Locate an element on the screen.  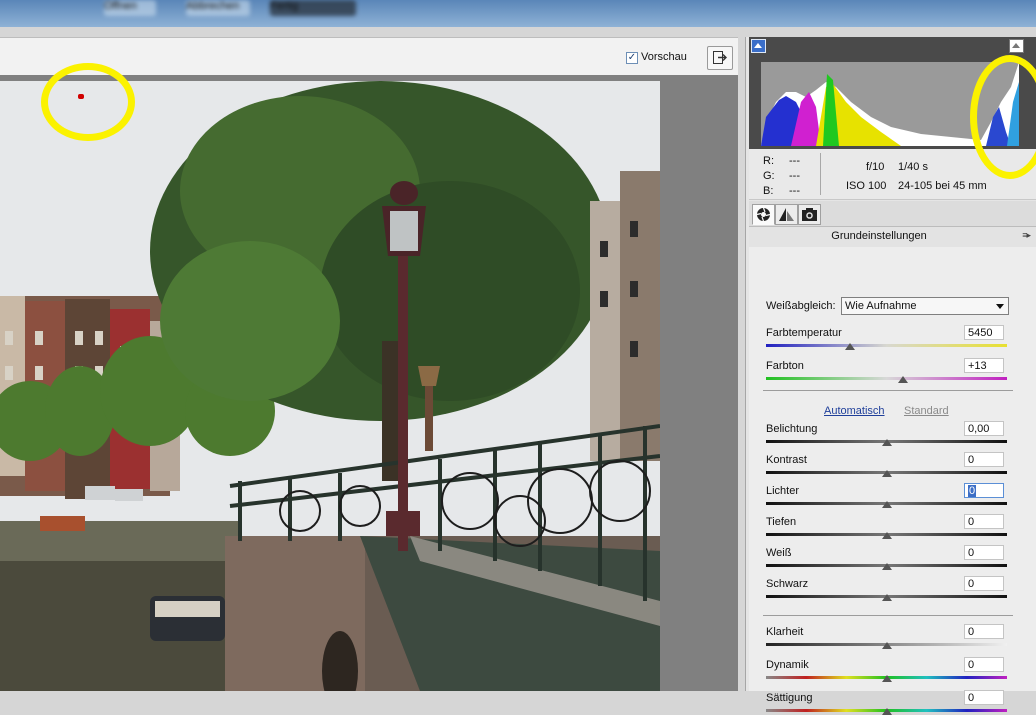
farbton-value-input: +13 is located at coordinates (984, 365).